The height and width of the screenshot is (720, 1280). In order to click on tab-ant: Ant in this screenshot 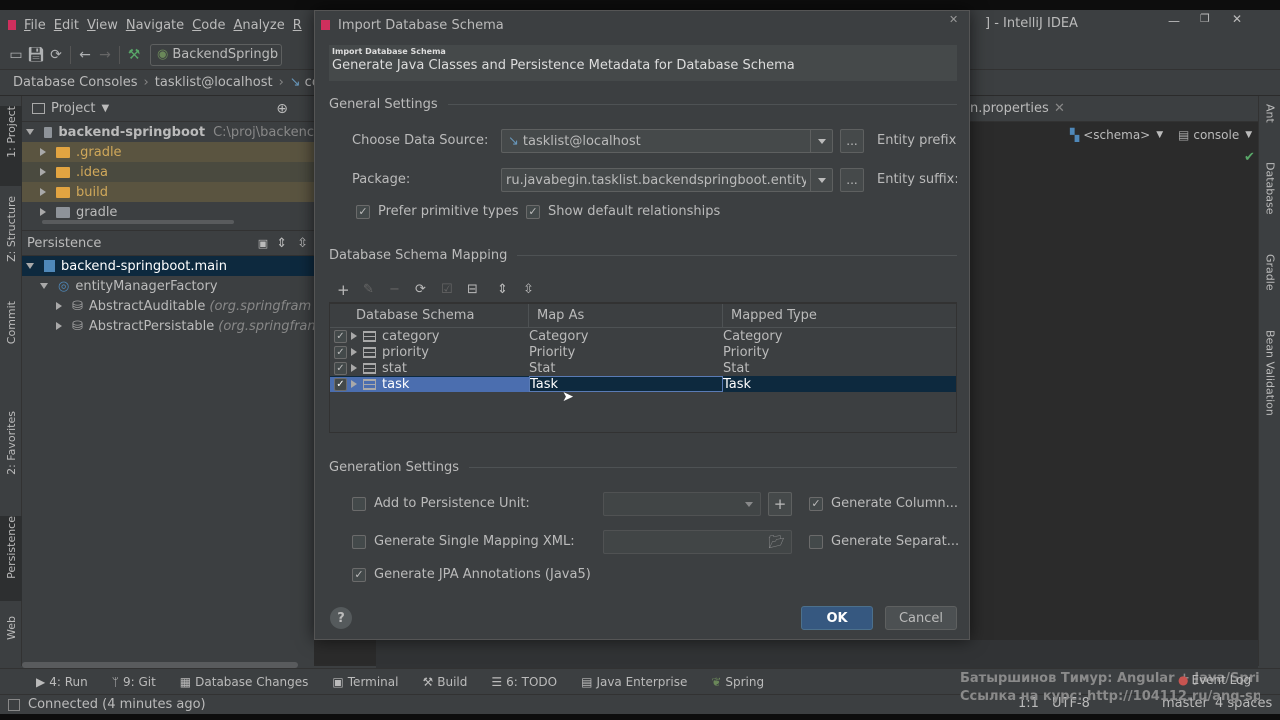, I will do `click(1269, 124)`.